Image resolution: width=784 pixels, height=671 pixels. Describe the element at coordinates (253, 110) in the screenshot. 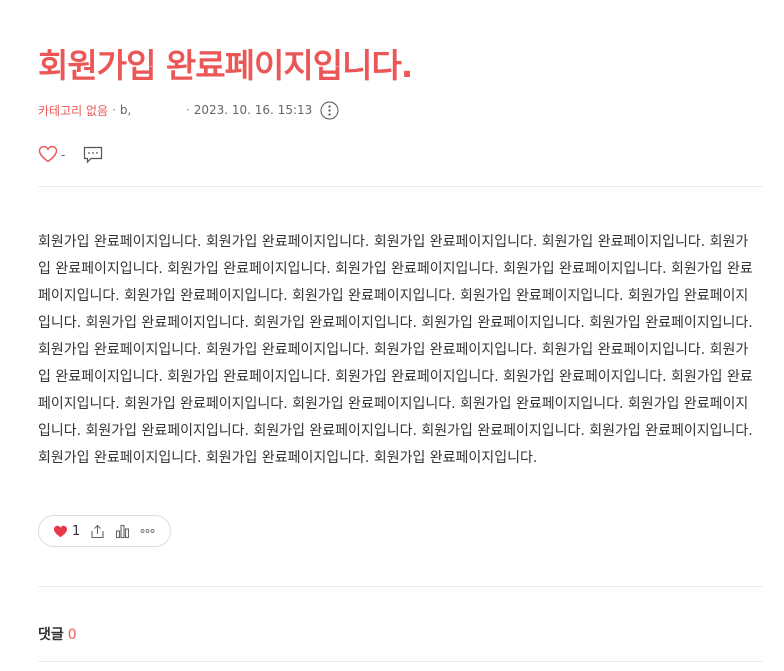

I see `post-date: 2023. 10. 16. 15:13` at that location.